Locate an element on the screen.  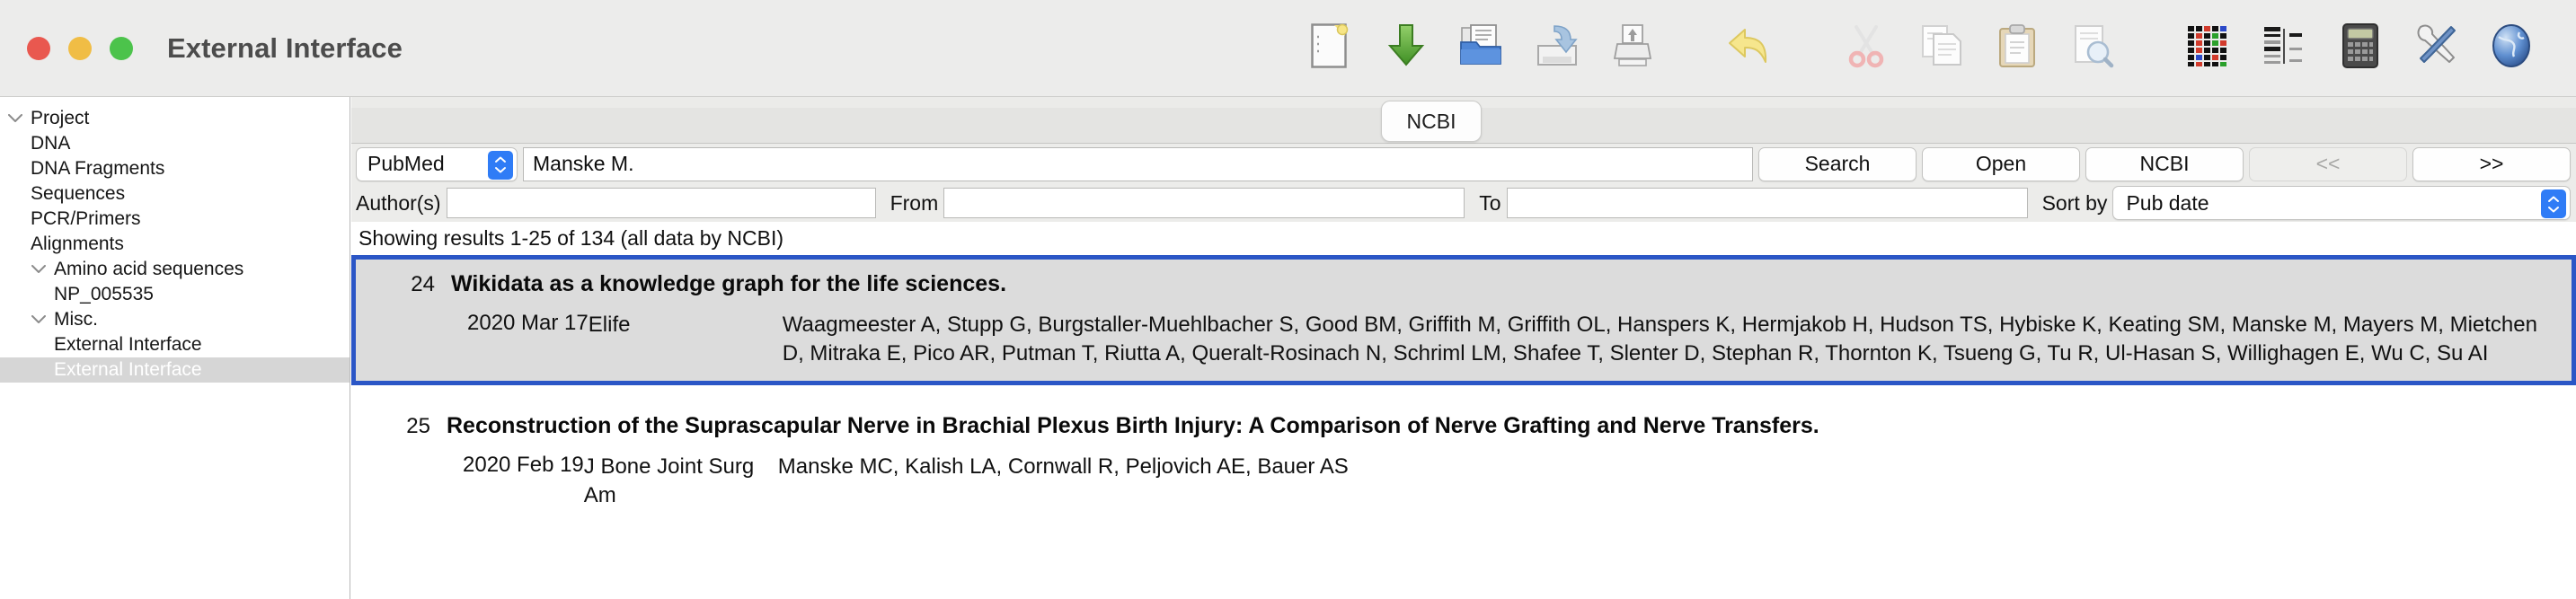
sort-by-group: Sort by Pub date is located at coordinates (2309, 203).